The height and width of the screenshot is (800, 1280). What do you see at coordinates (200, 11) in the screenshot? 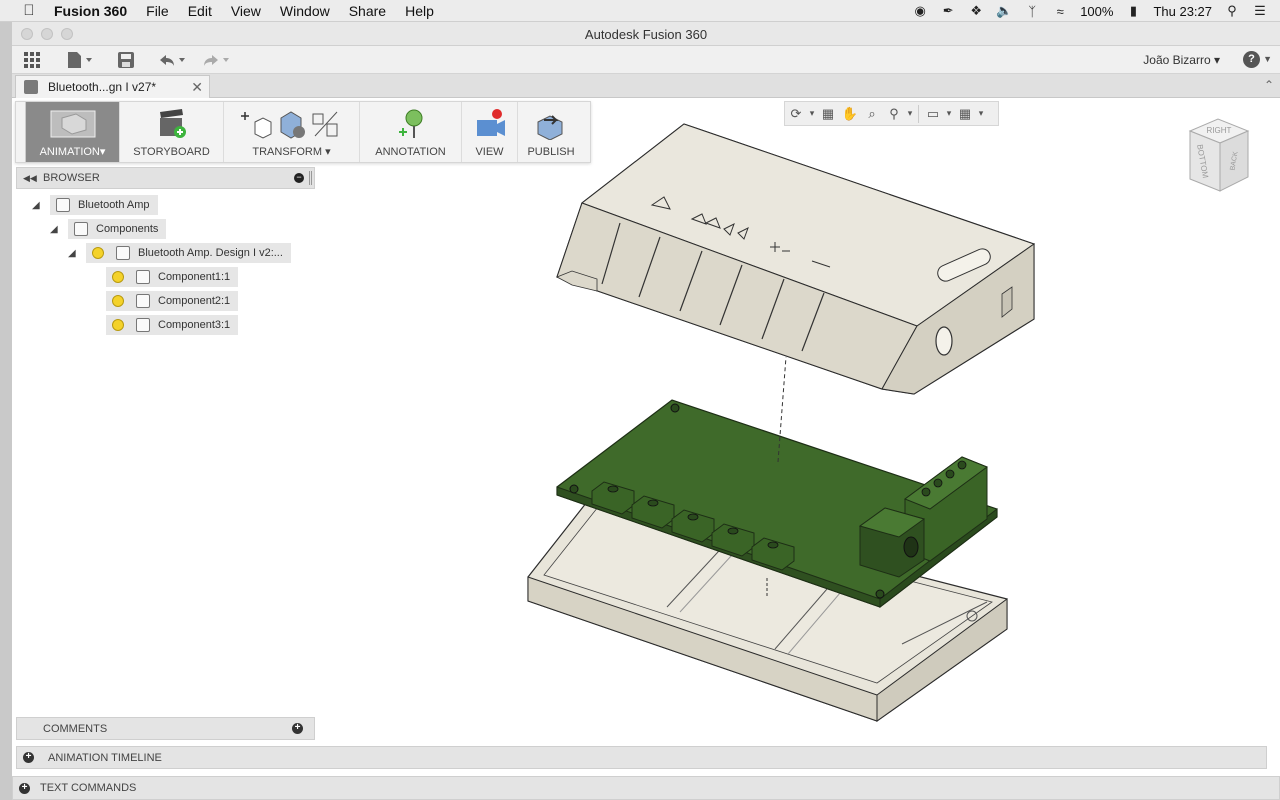
I see `menu-edit: Edit` at bounding box center [200, 11].